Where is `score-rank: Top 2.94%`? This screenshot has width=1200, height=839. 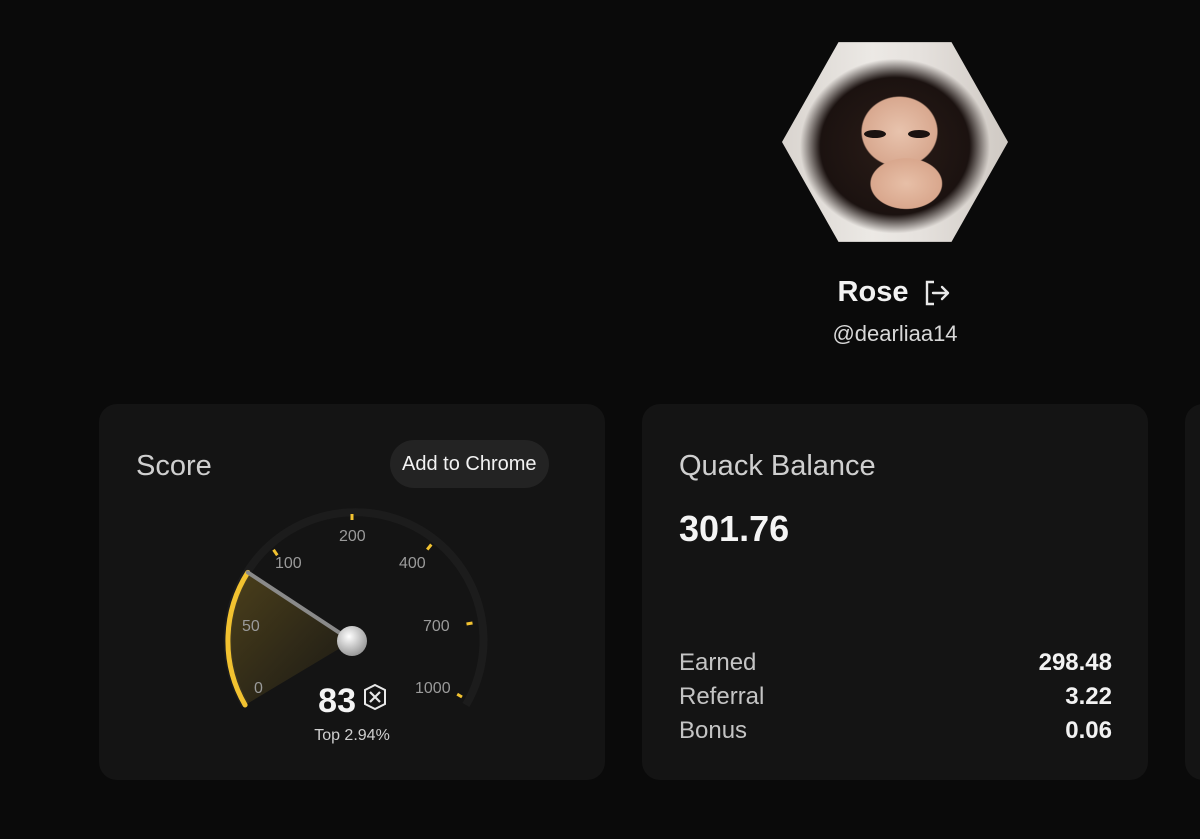 score-rank: Top 2.94% is located at coordinates (352, 735).